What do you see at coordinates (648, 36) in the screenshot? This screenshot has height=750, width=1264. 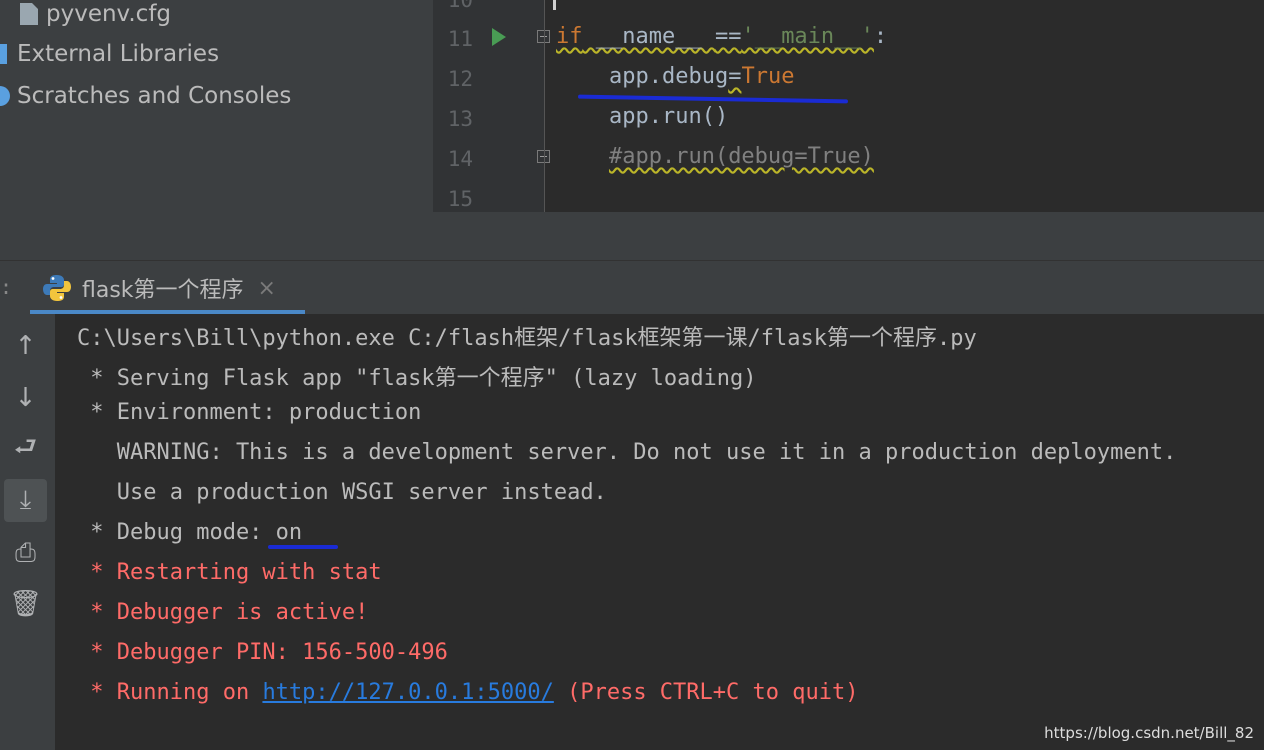 I see `dunder-name: __name__` at bounding box center [648, 36].